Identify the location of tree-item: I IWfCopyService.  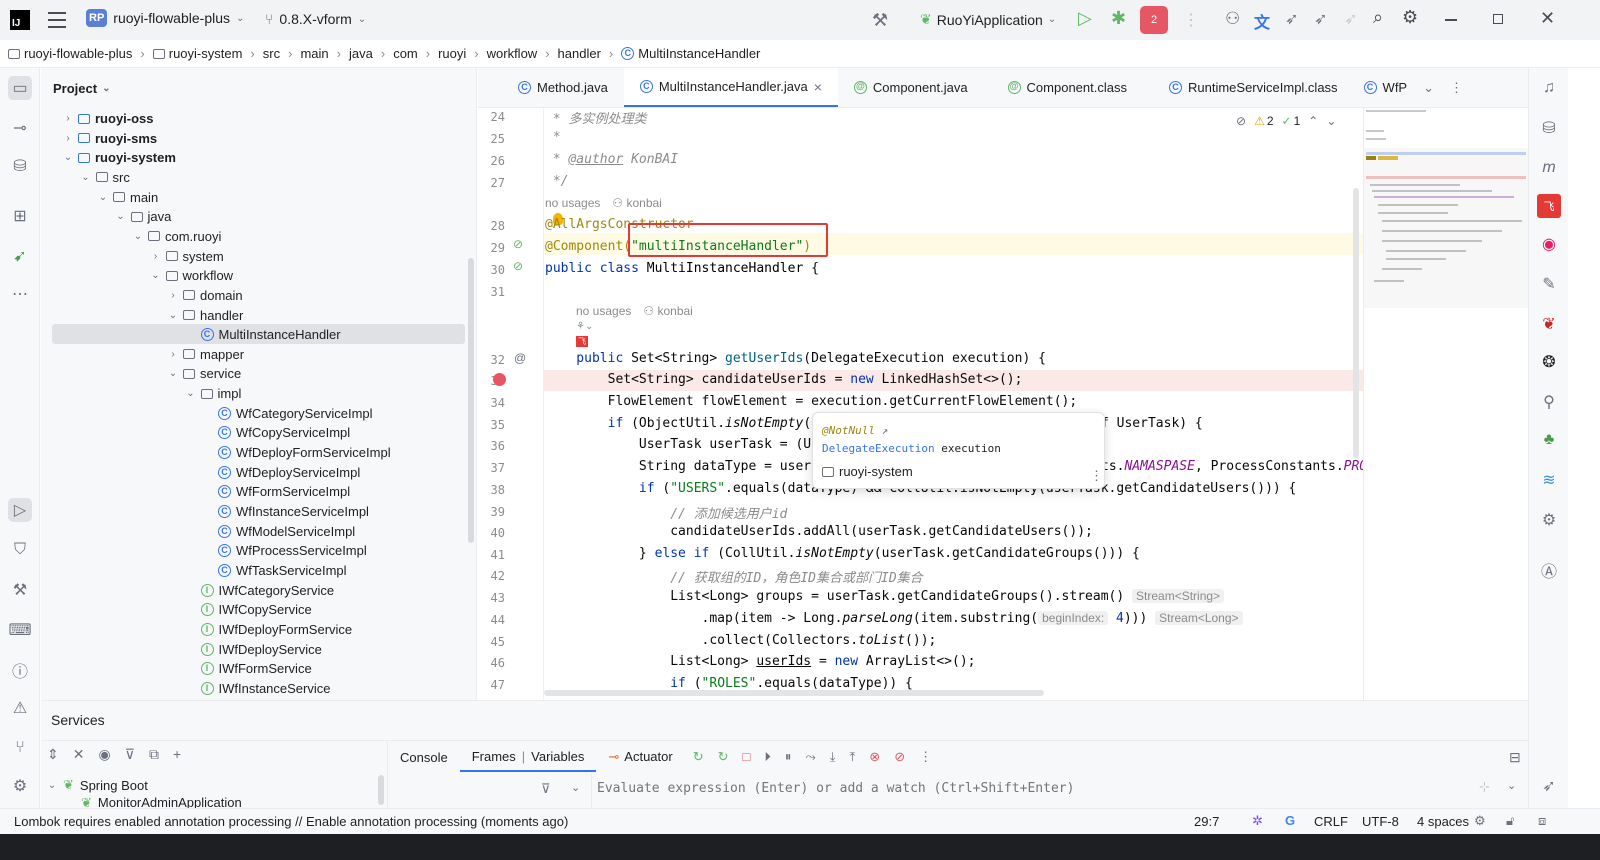
(249, 609).